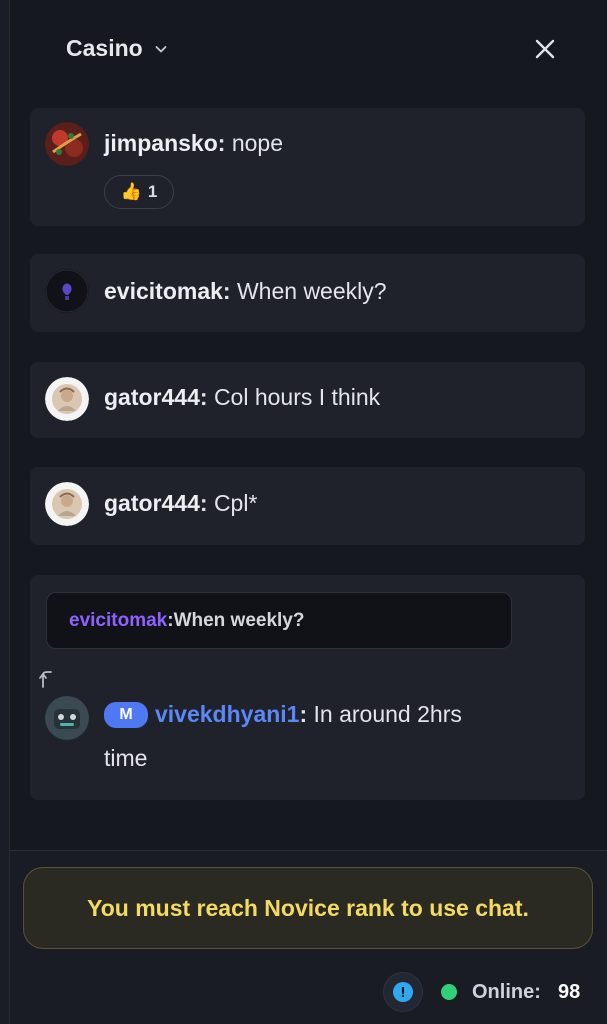 This screenshot has width=607, height=1024. What do you see at coordinates (545, 49) in the screenshot?
I see `close-icon` at bounding box center [545, 49].